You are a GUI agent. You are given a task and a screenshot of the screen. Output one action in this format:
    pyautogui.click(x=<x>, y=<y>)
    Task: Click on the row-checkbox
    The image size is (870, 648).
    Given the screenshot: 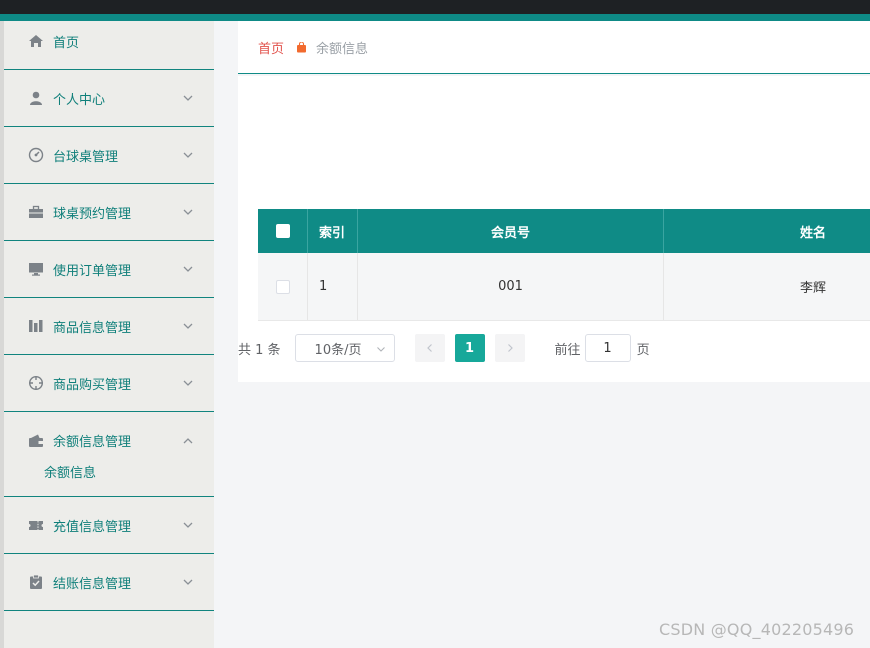 What is the action you would take?
    pyautogui.click(x=282, y=286)
    